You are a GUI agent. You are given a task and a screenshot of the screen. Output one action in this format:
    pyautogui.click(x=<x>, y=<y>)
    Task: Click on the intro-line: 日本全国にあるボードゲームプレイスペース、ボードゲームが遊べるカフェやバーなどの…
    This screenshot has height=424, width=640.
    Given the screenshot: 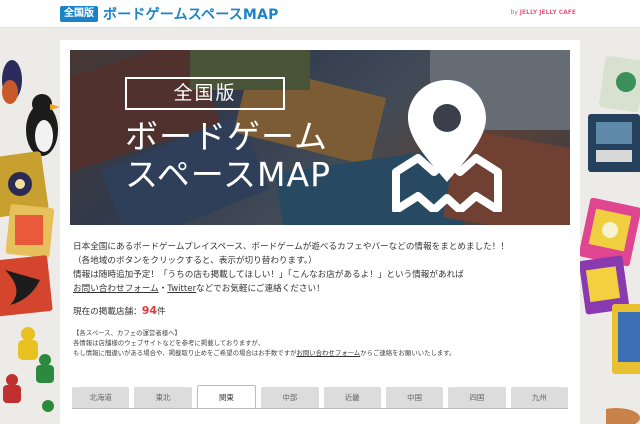 What is the action you would take?
    pyautogui.click(x=291, y=247)
    